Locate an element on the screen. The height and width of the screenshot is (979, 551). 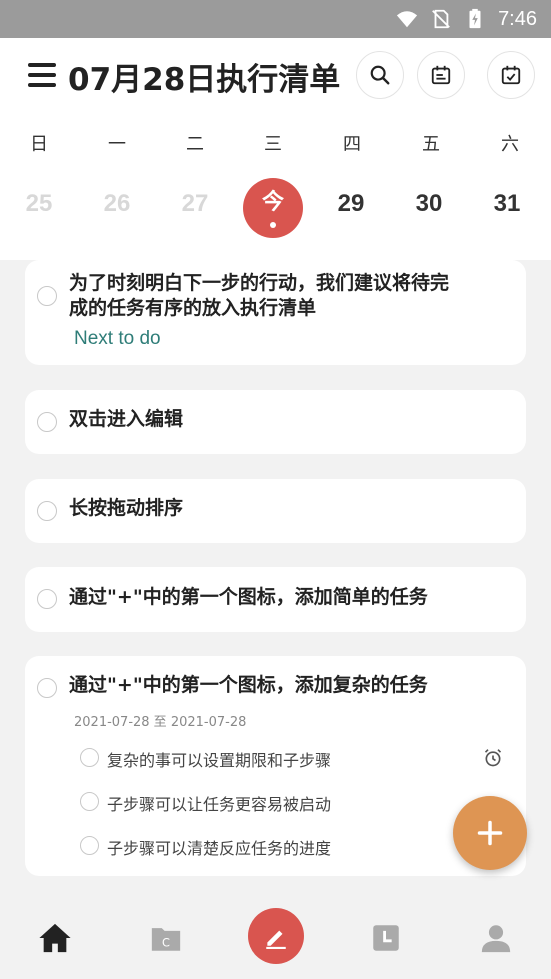
home-icon is located at coordinates (55, 938).